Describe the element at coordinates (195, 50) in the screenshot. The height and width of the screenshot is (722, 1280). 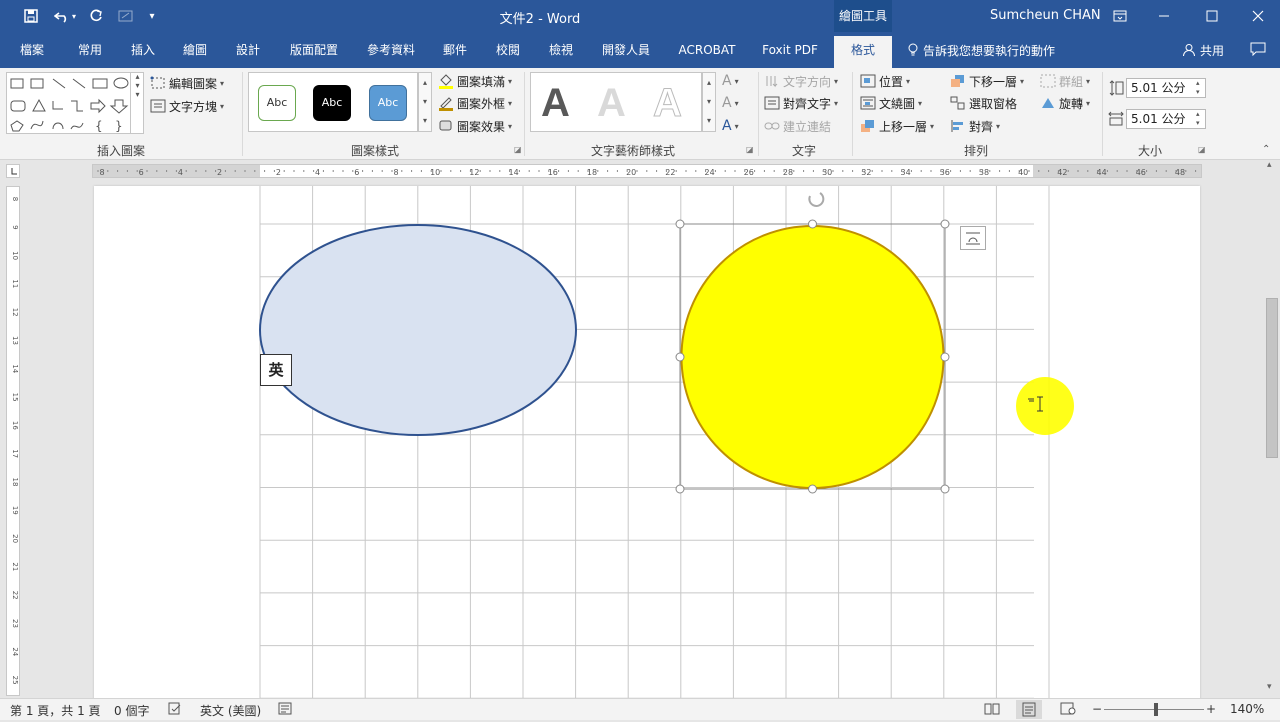
I see `tab-draw: 繪圖` at that location.